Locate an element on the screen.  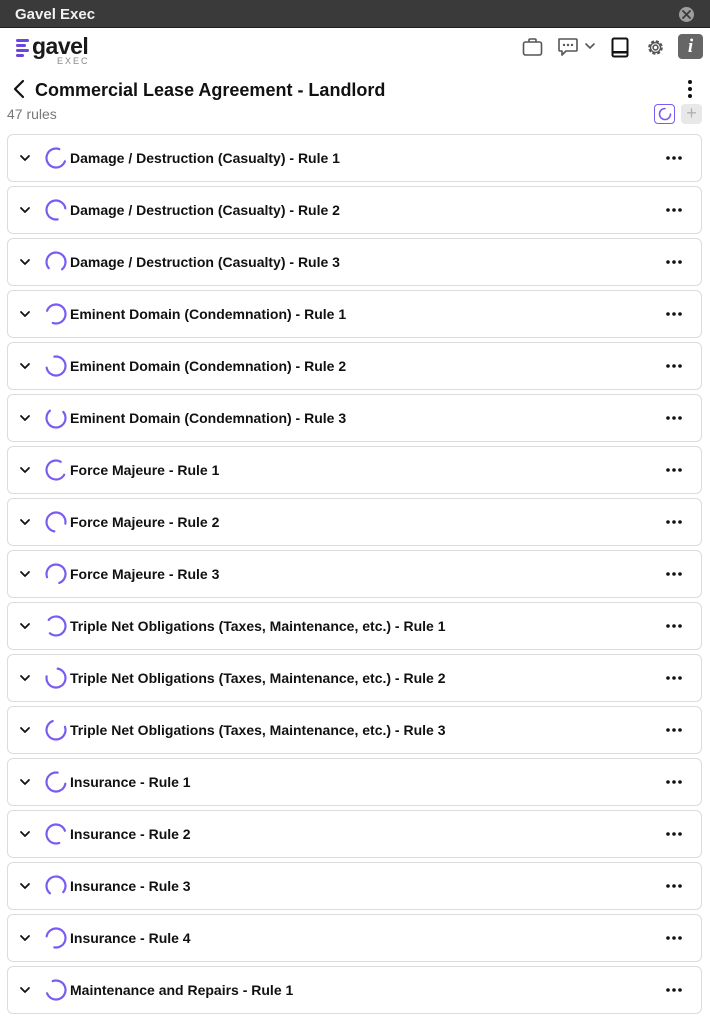
rule-row: Insurance - Rule 4 is located at coordinates (354, 938).